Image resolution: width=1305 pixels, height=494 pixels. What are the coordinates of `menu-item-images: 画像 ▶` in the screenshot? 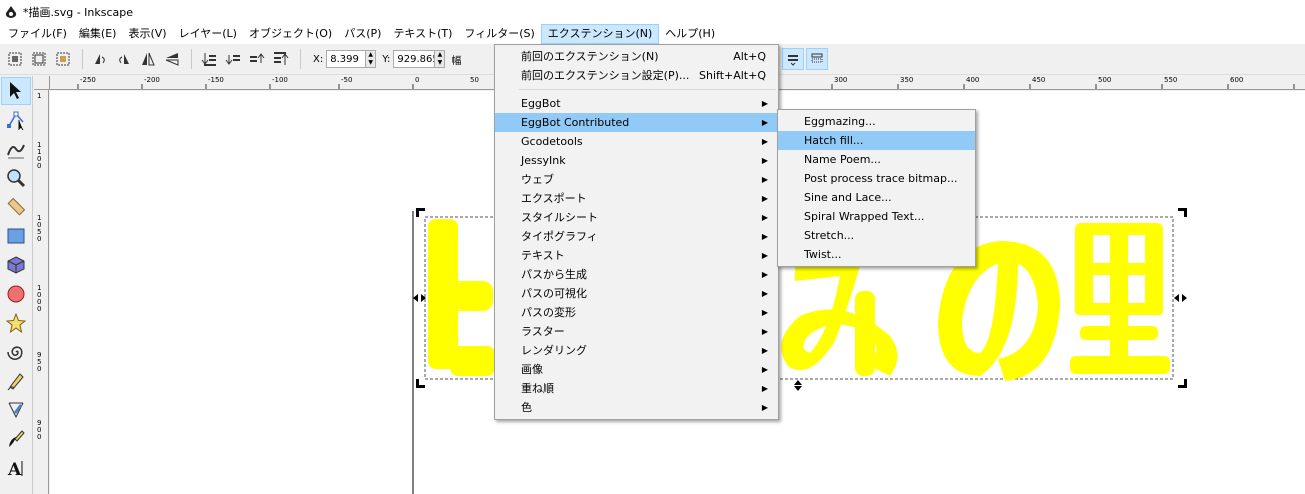 It's located at (636, 369).